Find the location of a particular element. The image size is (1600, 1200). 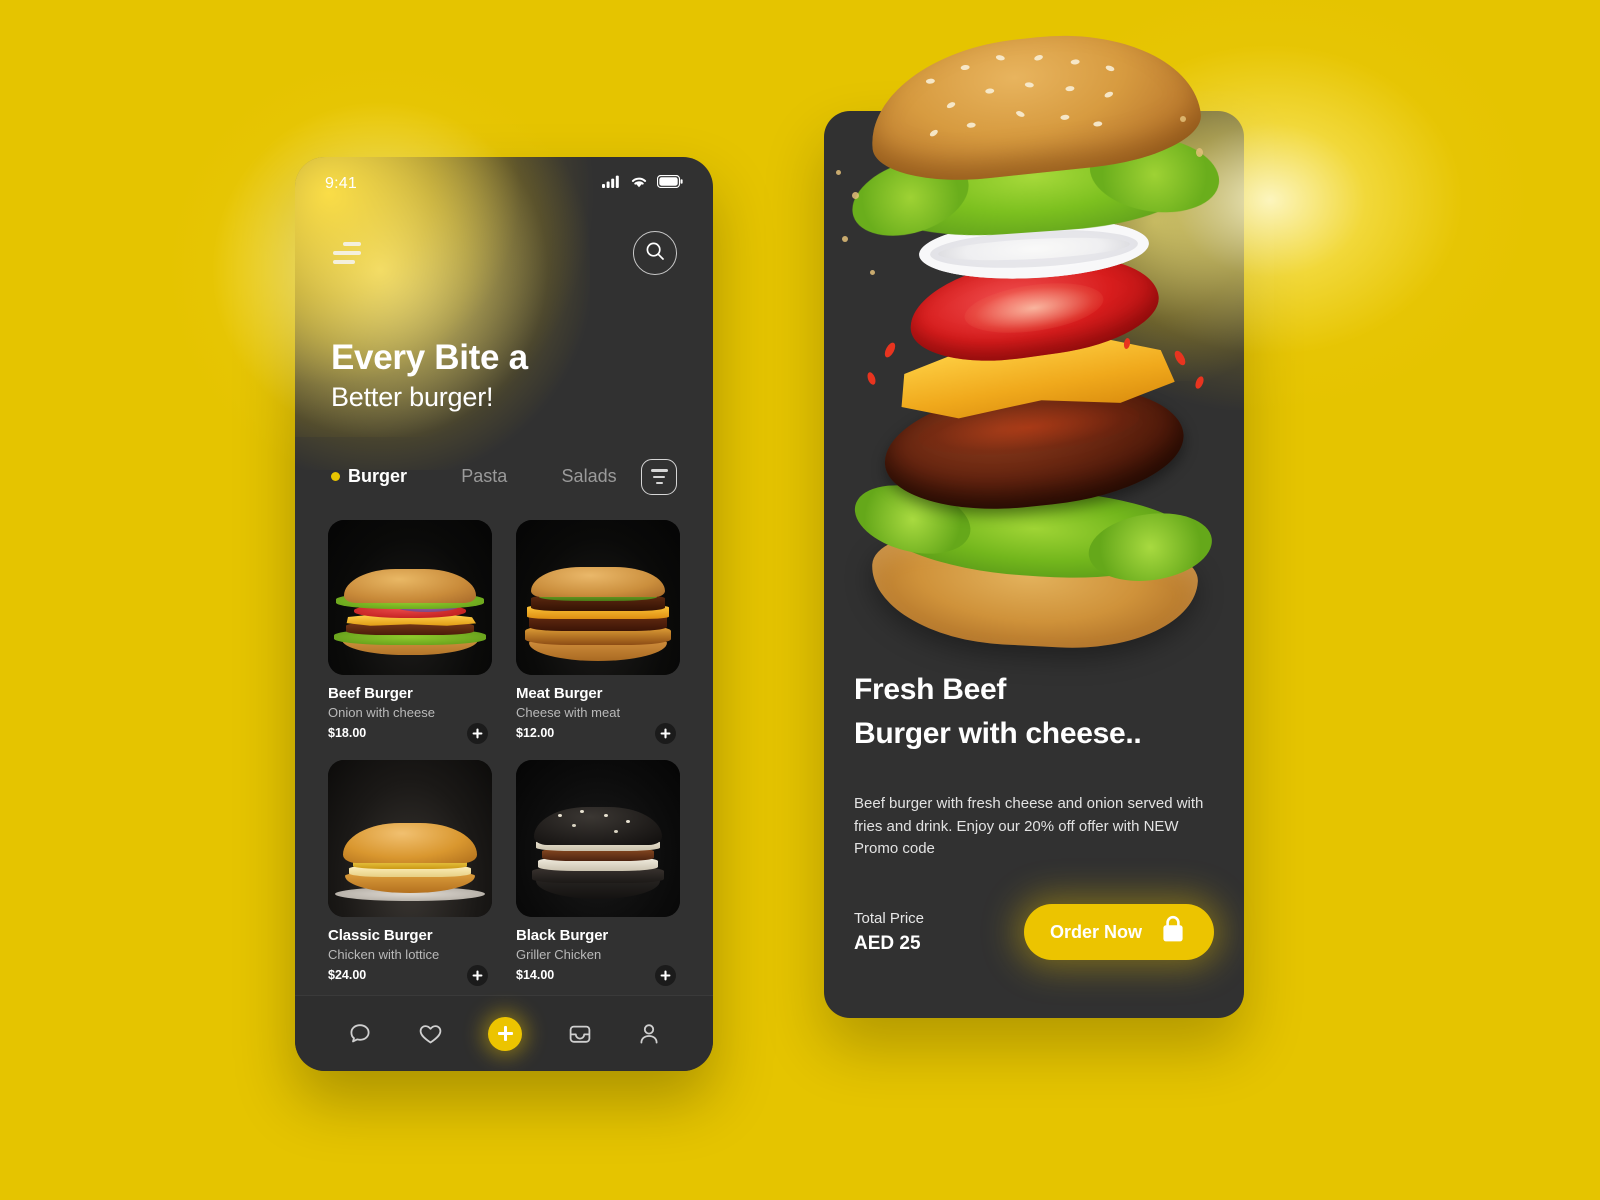

search-icon is located at coordinates (655, 253).